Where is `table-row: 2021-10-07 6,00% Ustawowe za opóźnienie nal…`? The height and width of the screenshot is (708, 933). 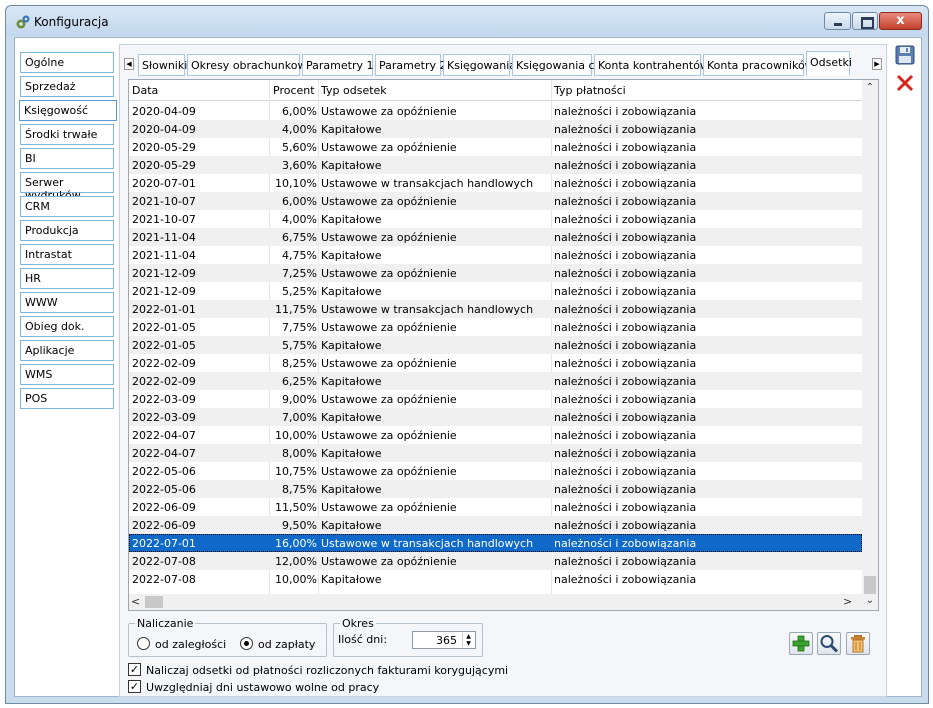 table-row: 2021-10-07 6,00% Ustawowe za opóźnienie nal… is located at coordinates (495, 201).